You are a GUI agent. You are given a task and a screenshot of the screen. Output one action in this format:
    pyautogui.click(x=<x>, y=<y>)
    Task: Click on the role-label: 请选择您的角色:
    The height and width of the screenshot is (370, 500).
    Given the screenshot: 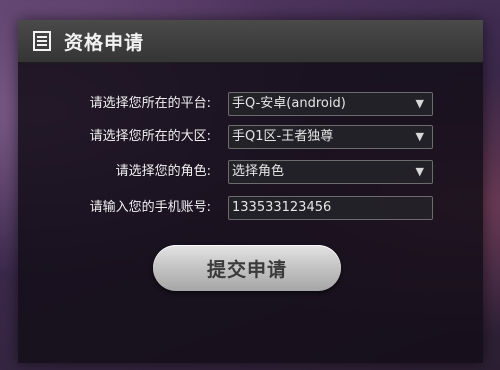 What is the action you would take?
    pyautogui.click(x=163, y=171)
    